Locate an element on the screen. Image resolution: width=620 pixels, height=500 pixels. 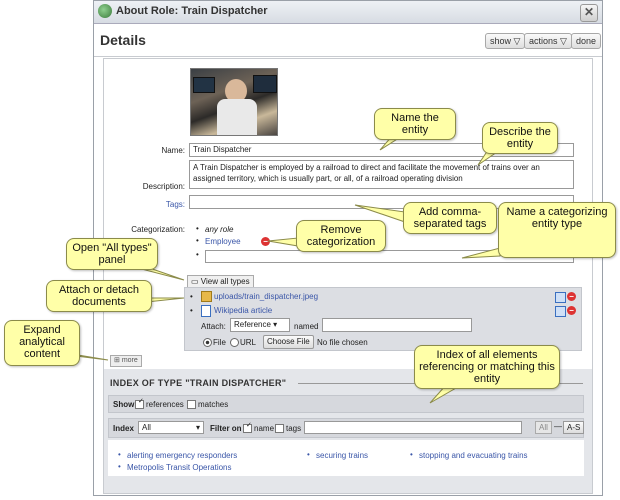
callout-expand-analytical: Expand analytical content is located at coordinates (42, 343).